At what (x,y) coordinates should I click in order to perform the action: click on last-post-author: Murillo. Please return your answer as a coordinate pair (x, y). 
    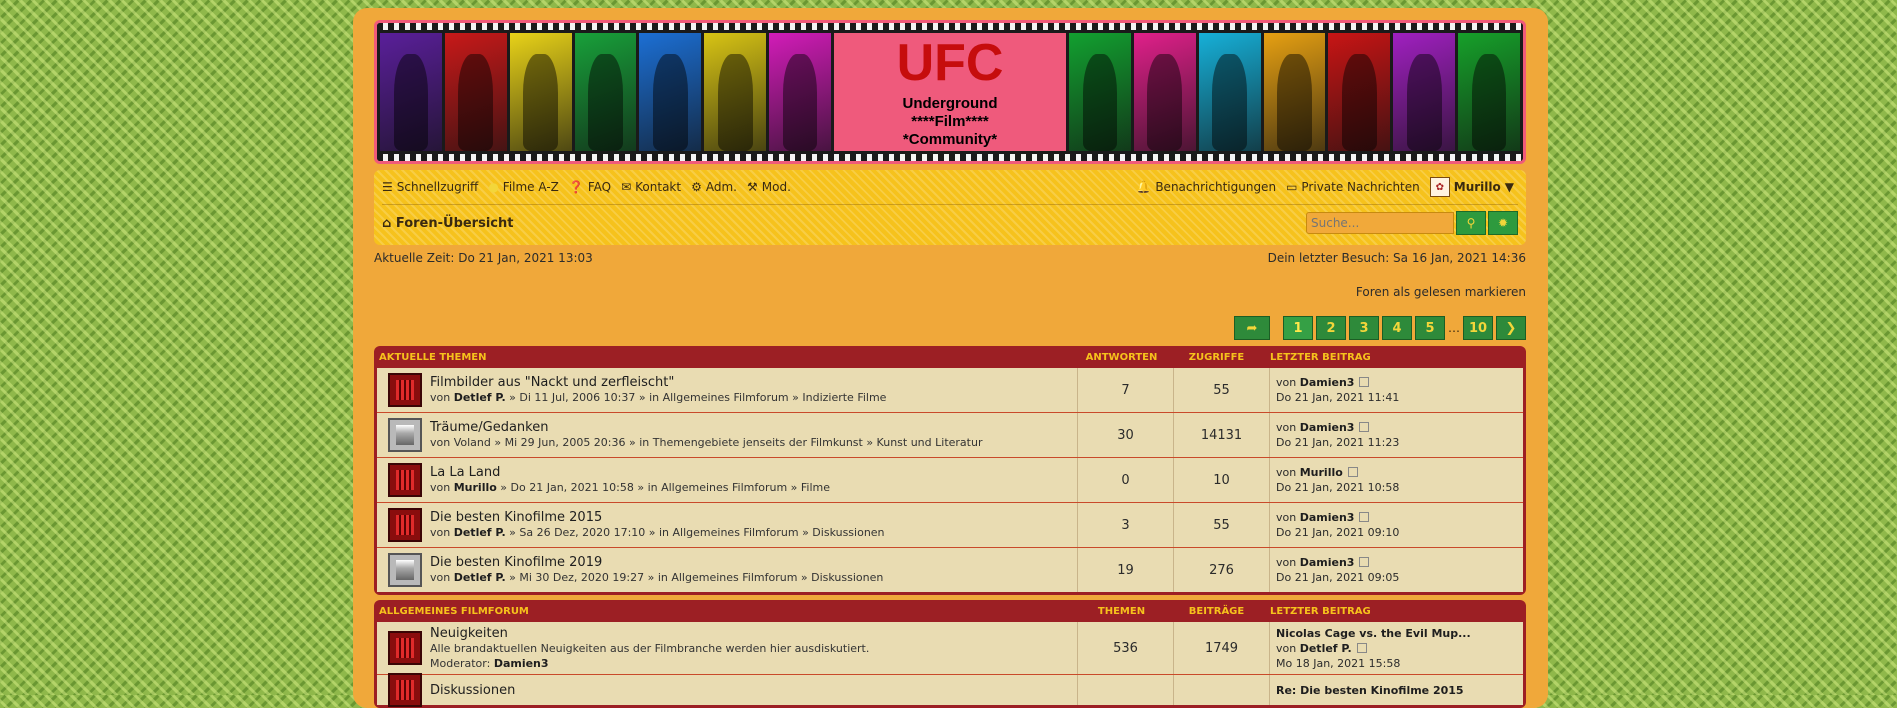
    Looking at the image, I should click on (1321, 472).